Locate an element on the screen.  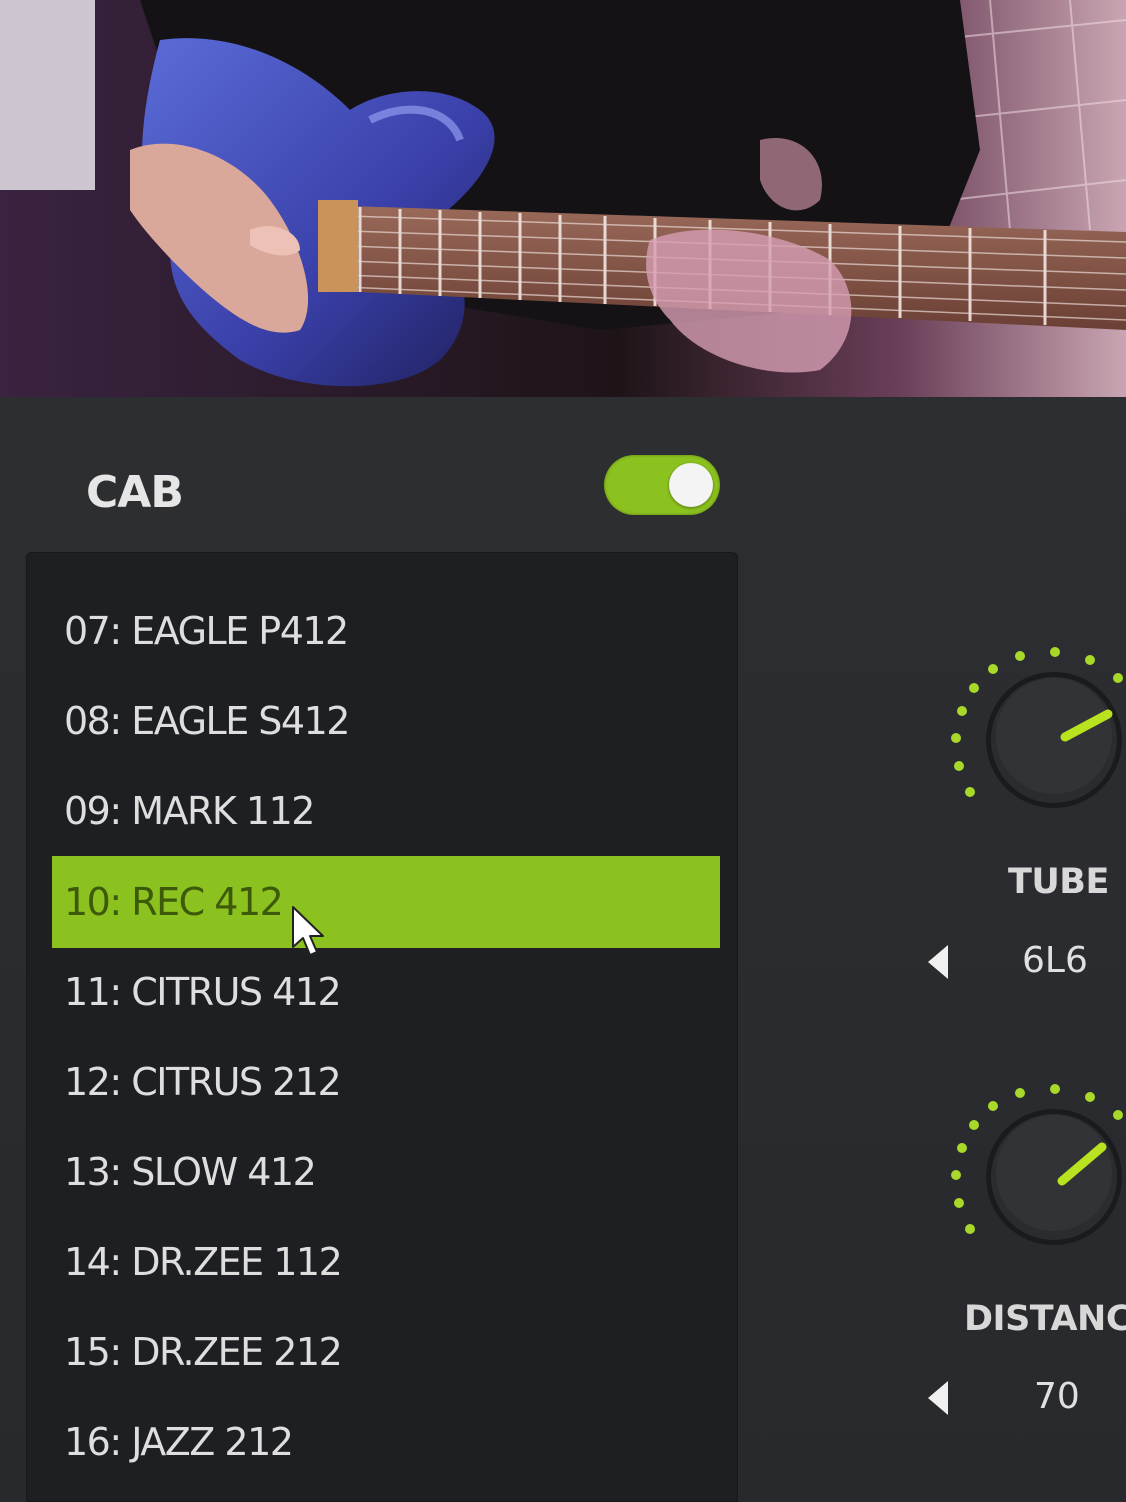
tube-label: TUBE is located at coordinates (1058, 882).